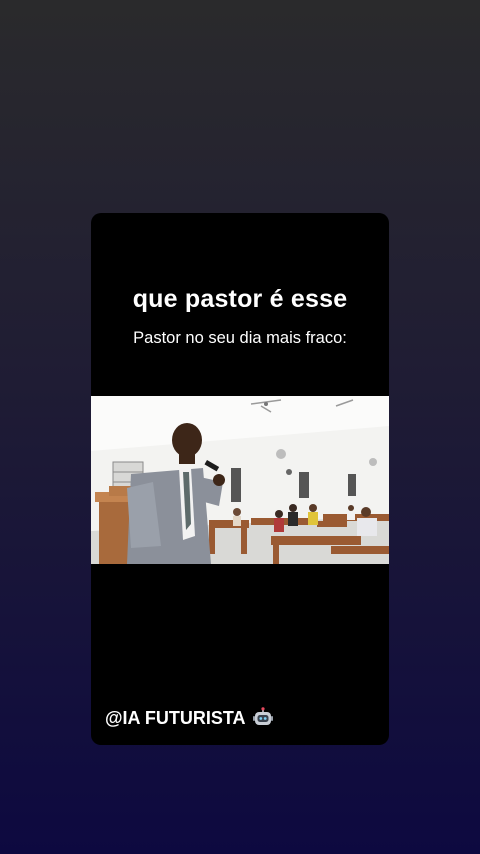  I want to click on church-scene-image, so click(240, 480).